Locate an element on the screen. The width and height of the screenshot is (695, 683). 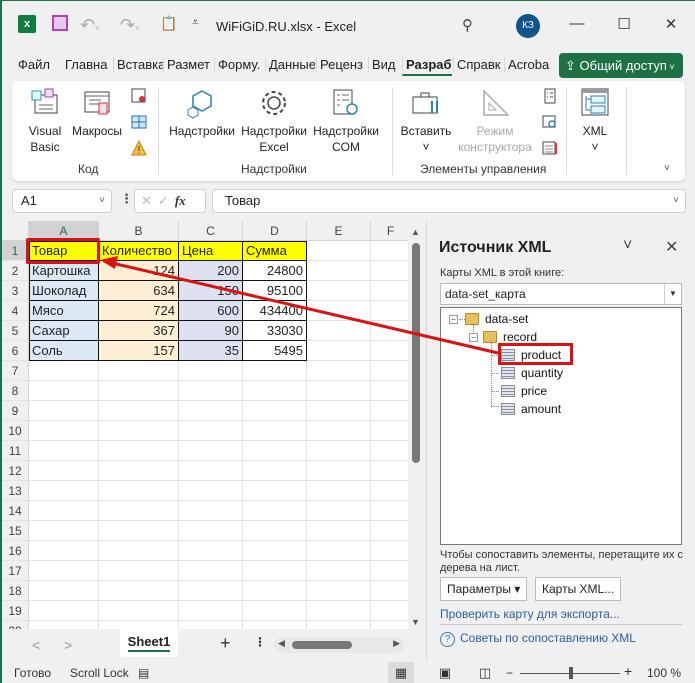
close-icon: ✕ is located at coordinates (671, 24).